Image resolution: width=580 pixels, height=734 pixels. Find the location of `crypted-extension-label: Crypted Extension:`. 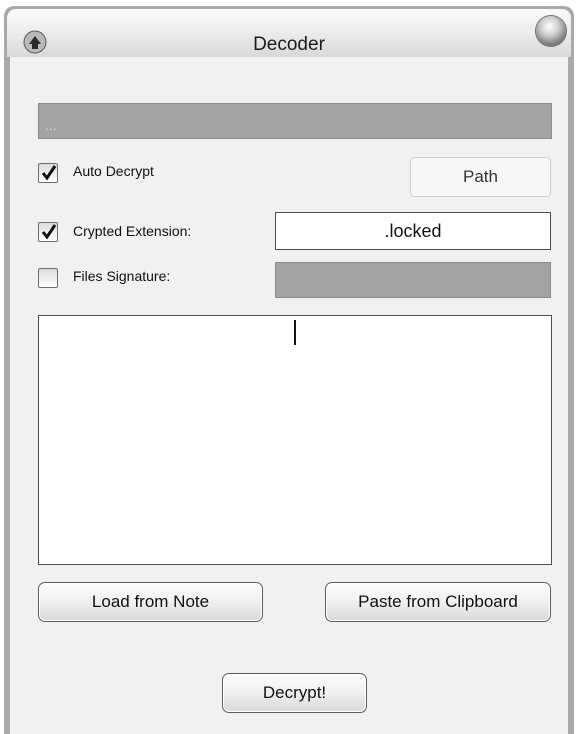

crypted-extension-label: Crypted Extension: is located at coordinates (132, 231).